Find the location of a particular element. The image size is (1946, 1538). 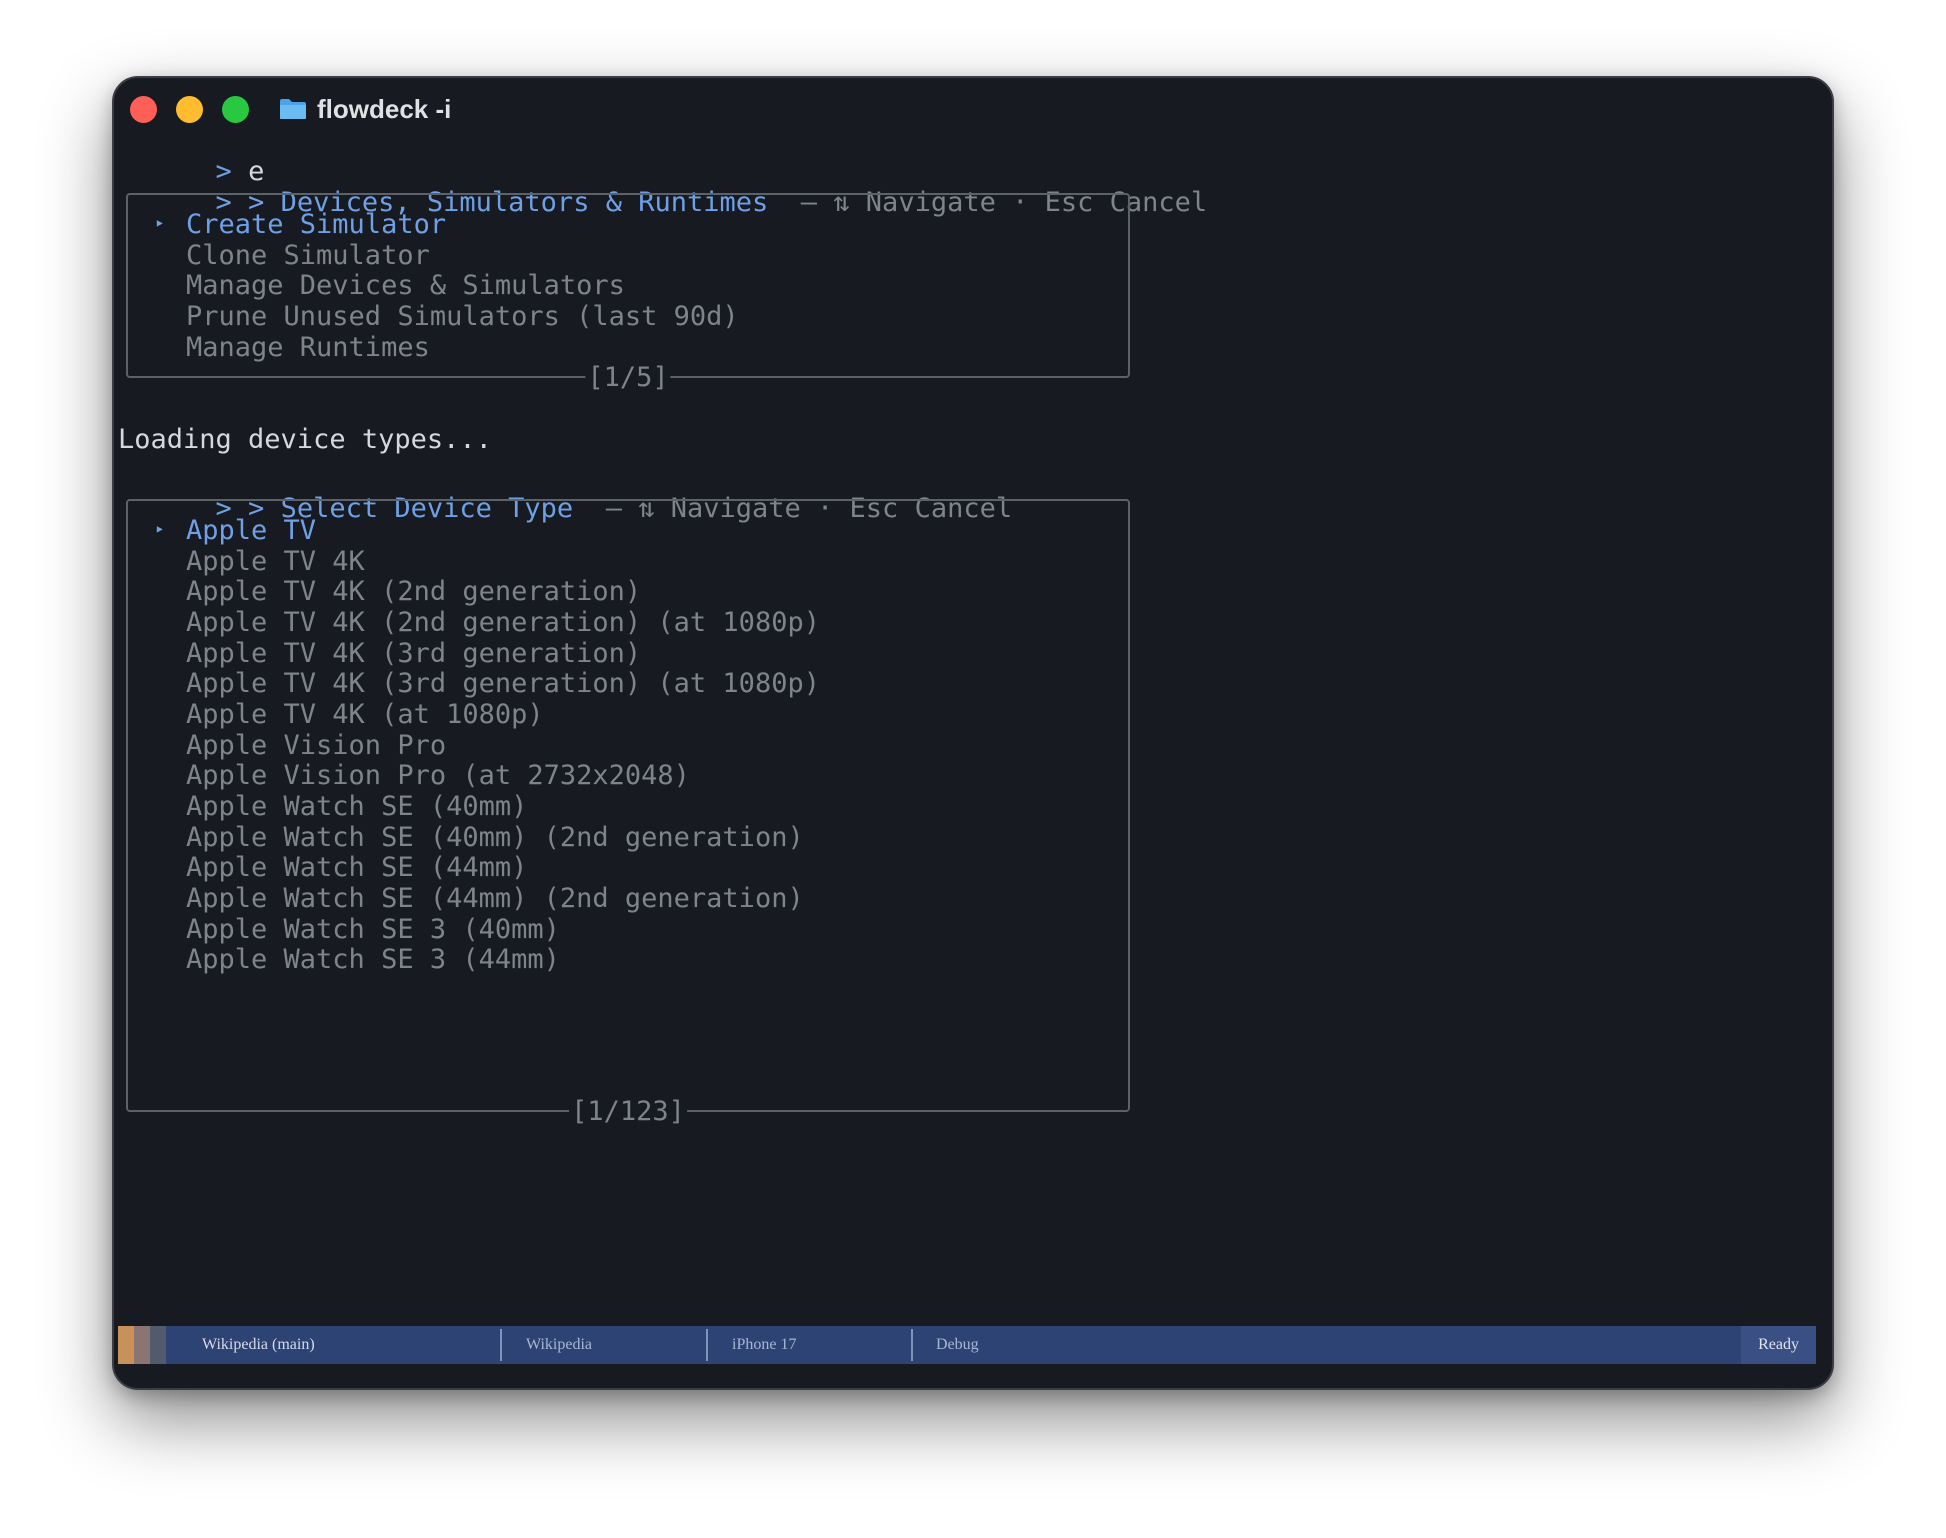

status-ready-badge: Ready is located at coordinates (1778, 1345).